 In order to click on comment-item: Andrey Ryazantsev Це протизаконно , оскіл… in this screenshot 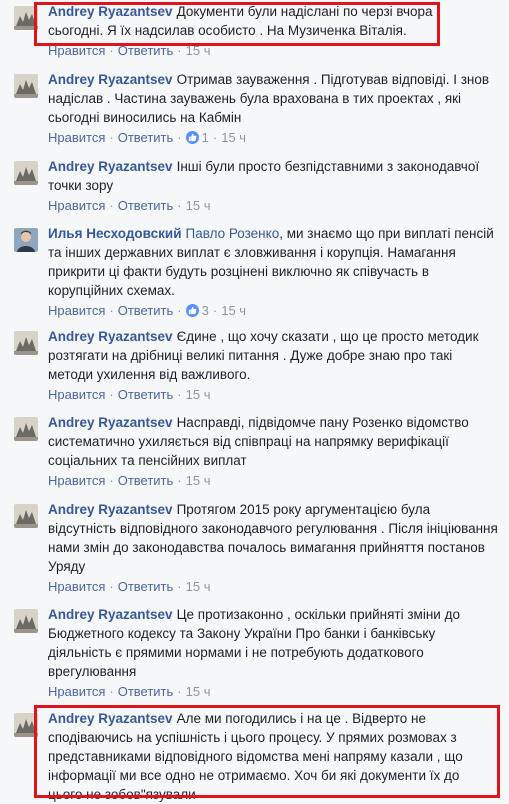, I will do `click(254, 655)`.